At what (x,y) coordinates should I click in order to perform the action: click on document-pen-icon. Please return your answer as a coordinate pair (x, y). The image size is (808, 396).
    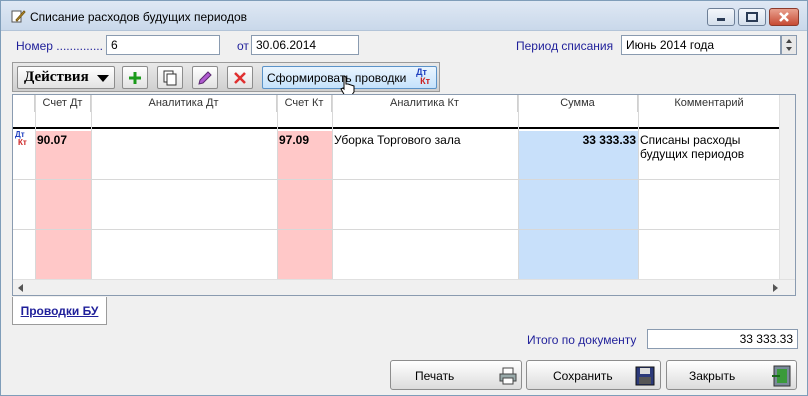
    Looking at the image, I should click on (18, 16).